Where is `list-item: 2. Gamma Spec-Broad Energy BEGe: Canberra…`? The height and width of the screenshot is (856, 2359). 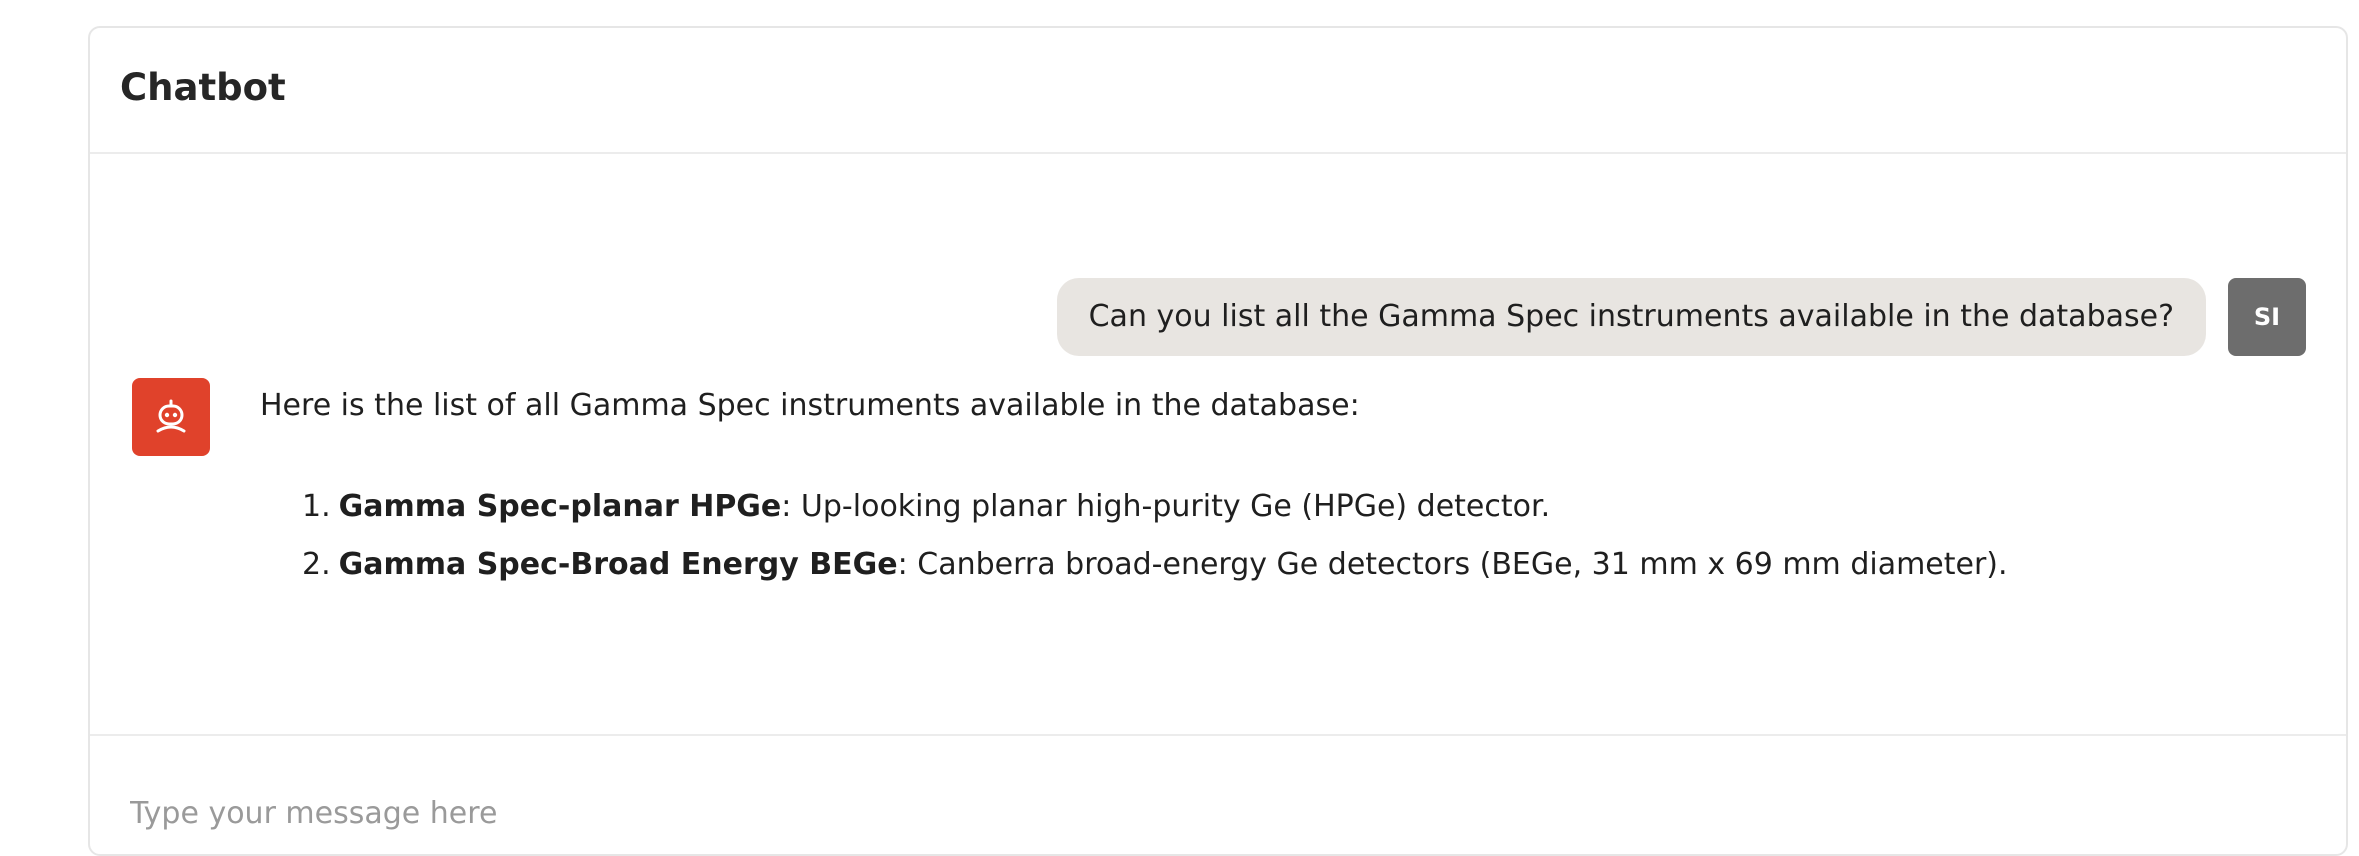 list-item: 2. Gamma Spec-Broad Energy BEGe: Canberra… is located at coordinates (1273, 565).